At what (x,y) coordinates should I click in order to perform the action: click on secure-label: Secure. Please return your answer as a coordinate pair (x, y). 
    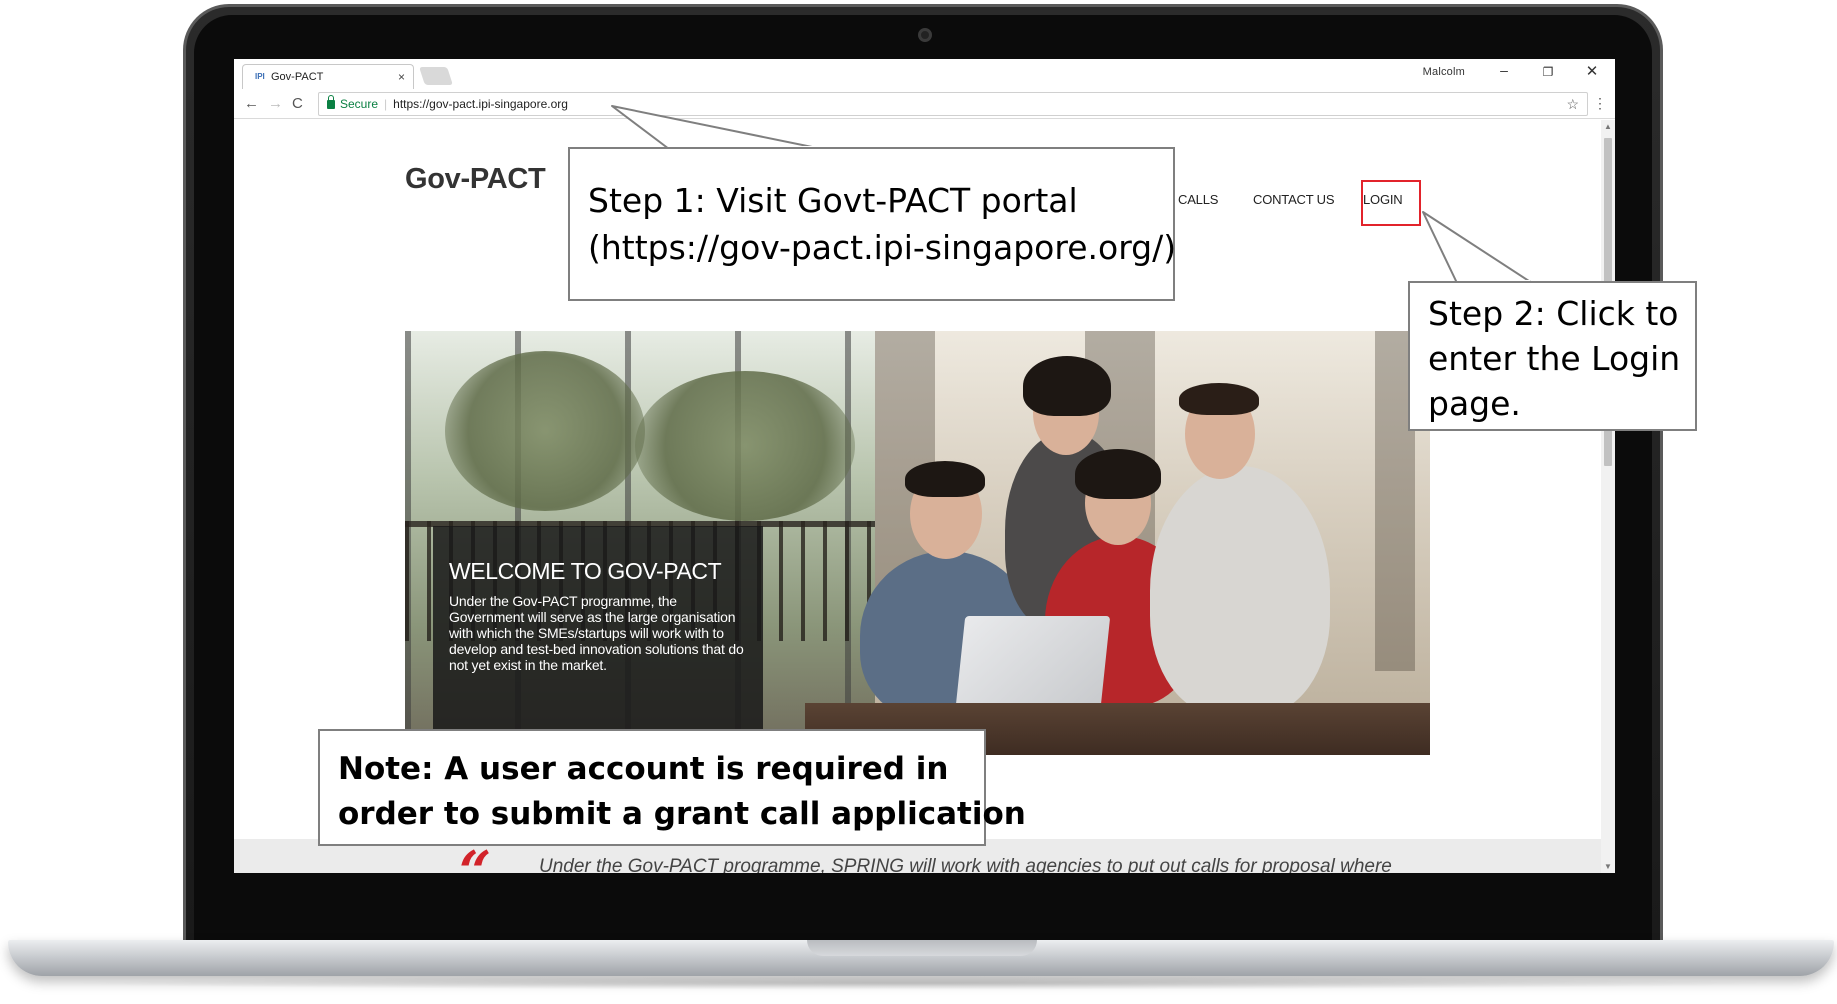
    Looking at the image, I should click on (359, 104).